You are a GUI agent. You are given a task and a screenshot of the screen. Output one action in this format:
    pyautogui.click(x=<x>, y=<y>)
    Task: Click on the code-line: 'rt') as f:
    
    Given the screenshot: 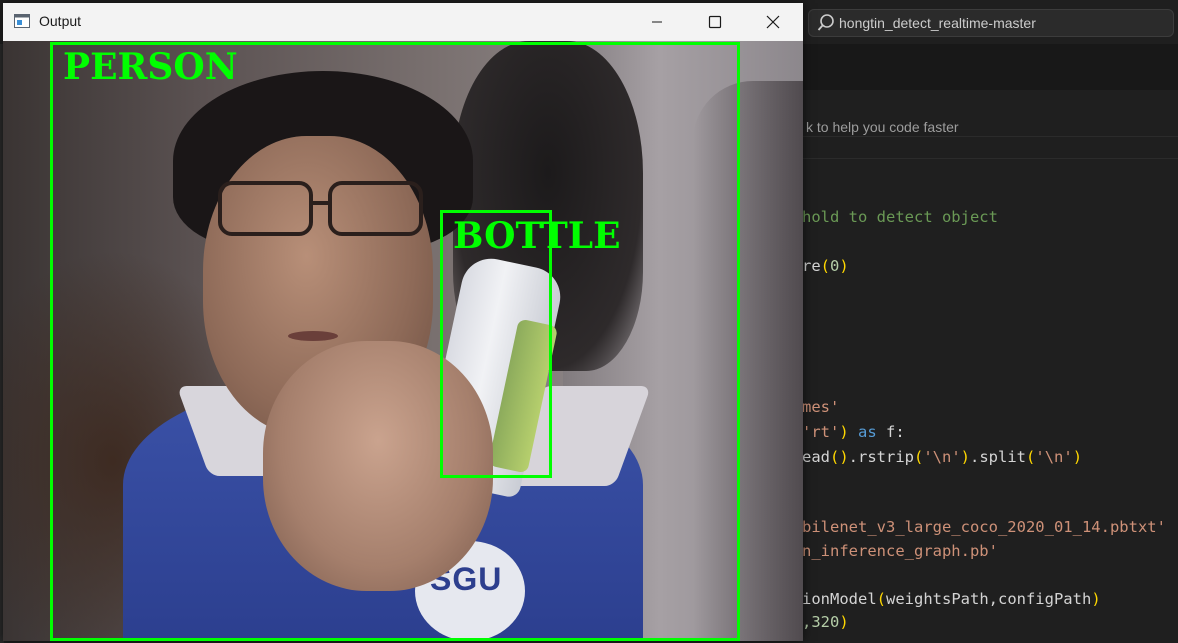 What is the action you would take?
    pyautogui.click(x=853, y=432)
    